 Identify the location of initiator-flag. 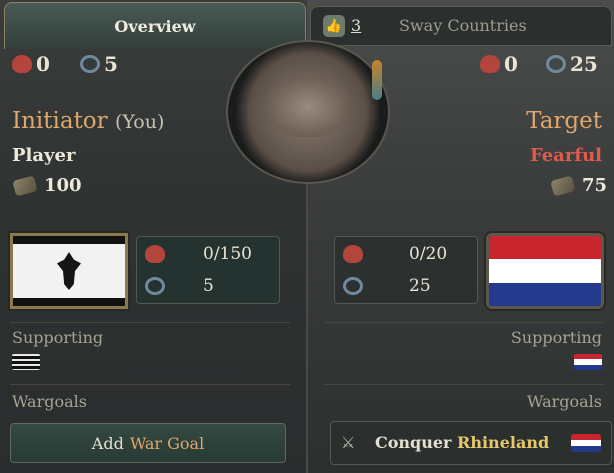
(69, 271).